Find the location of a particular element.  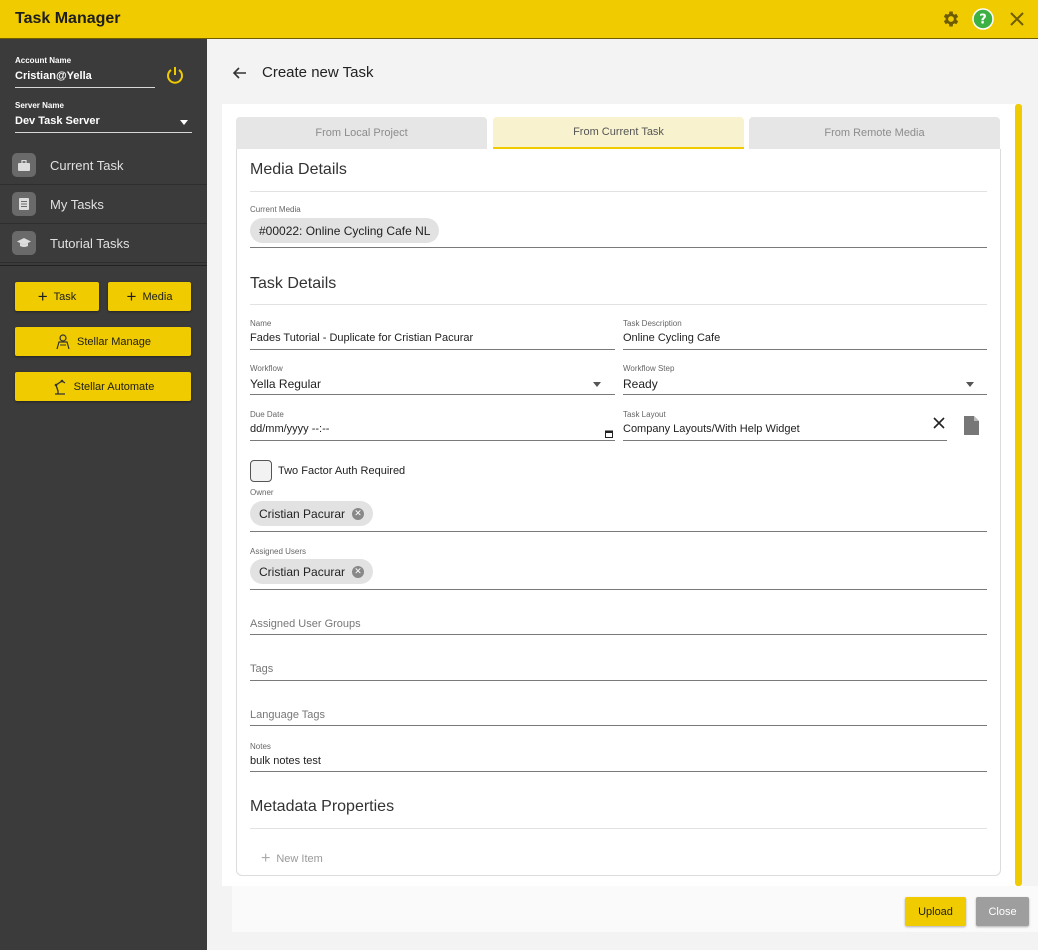

sidebar-item-my-tasks: My Tasks is located at coordinates (103, 204).